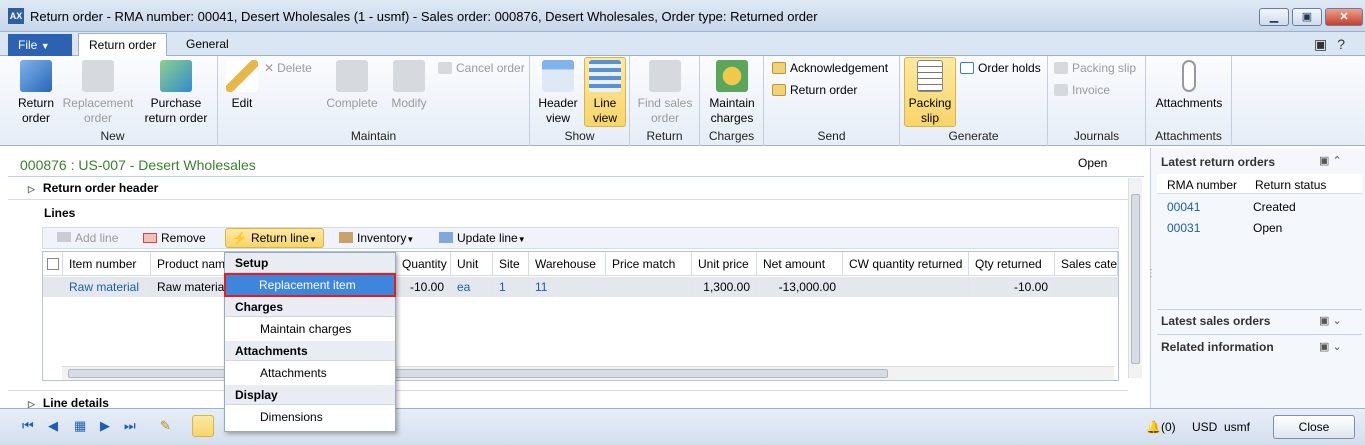 Image resolution: width=1365 pixels, height=445 pixels. I want to click on column-header: Site, so click(511, 264).